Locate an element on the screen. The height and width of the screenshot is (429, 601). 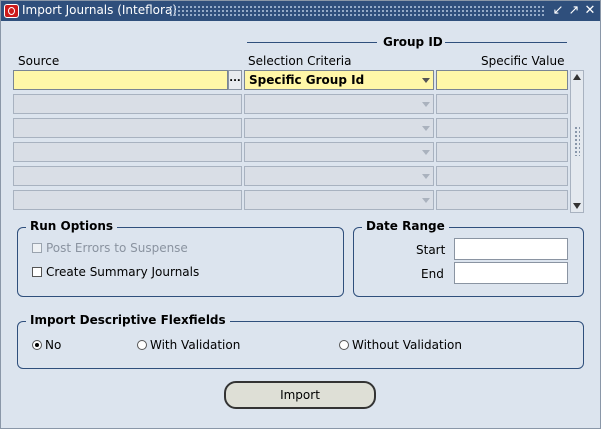
import-button: Import is located at coordinates (300, 395).